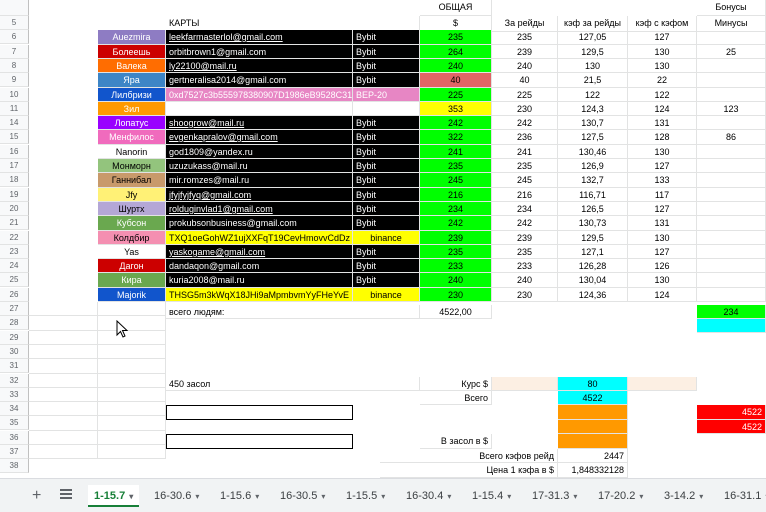  What do you see at coordinates (14, 366) in the screenshot?
I see `row-number: 31` at bounding box center [14, 366].